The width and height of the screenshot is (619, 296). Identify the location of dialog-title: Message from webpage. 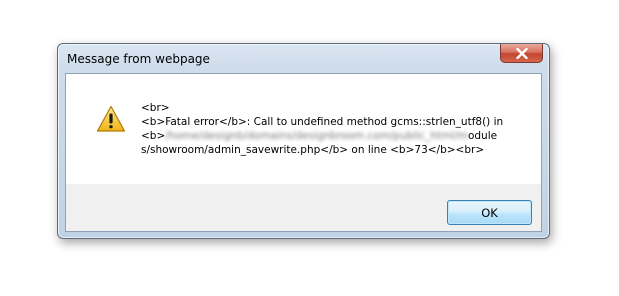
(138, 59).